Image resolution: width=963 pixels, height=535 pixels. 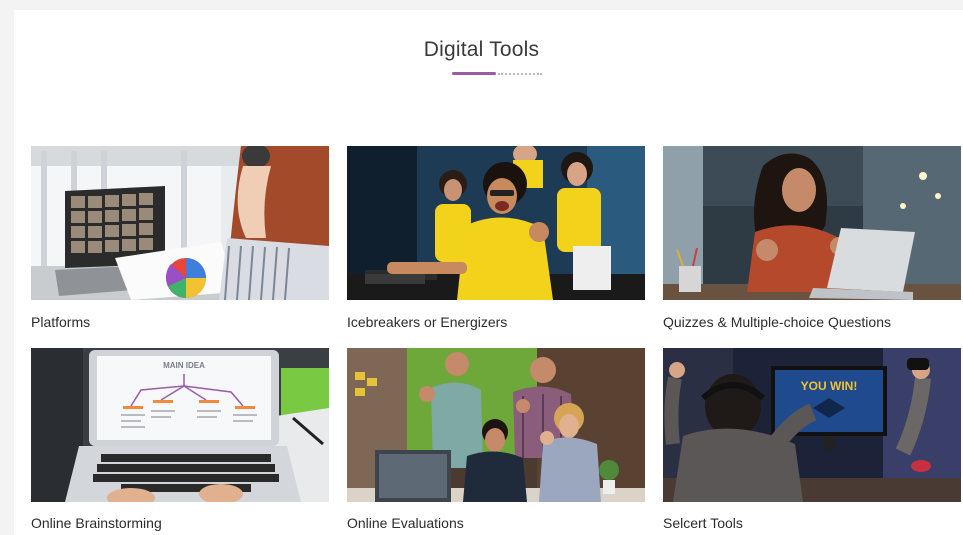 I want to click on tool-label-brainstorming: Online Brainstorming, so click(x=96, y=523).